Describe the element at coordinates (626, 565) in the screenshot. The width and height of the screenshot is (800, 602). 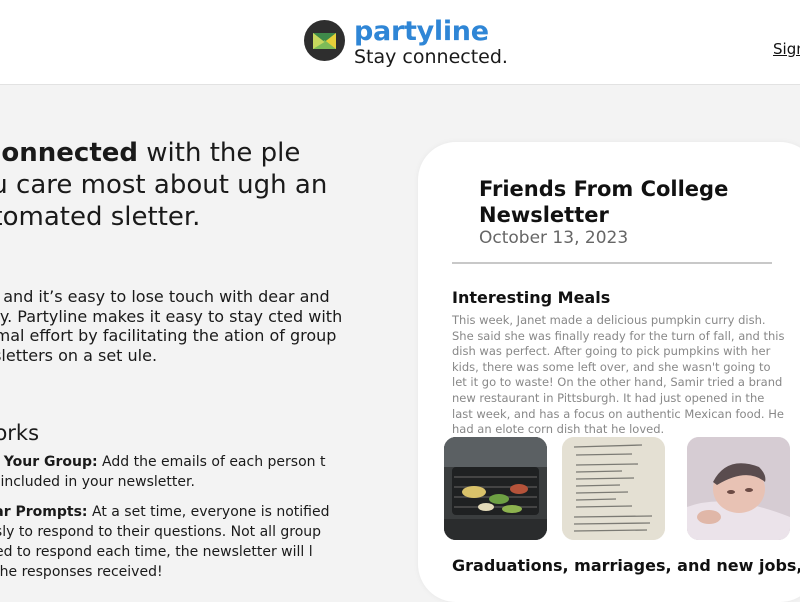
I see `newsletter-section-title: Graduations, marriages, and new jobs,` at that location.